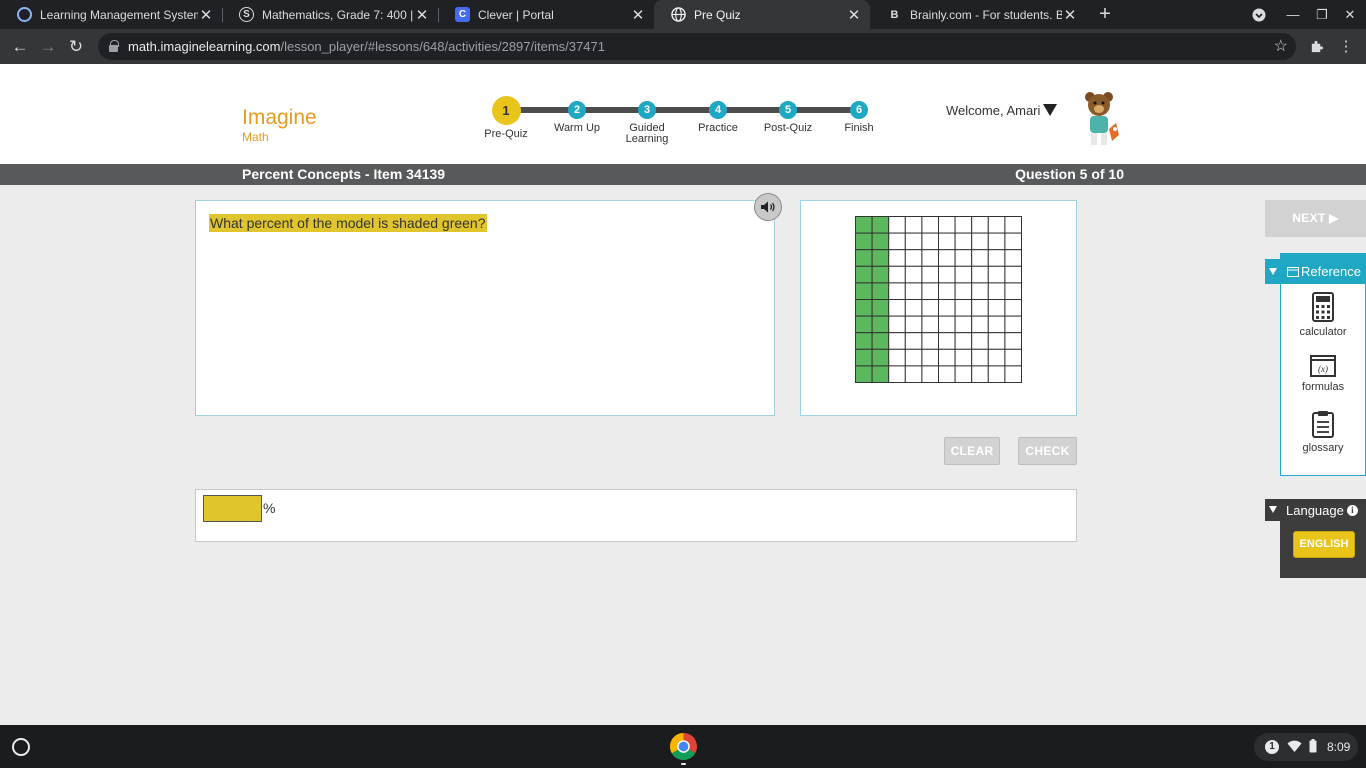  I want to click on calculator-tool: calculator, so click(1323, 315).